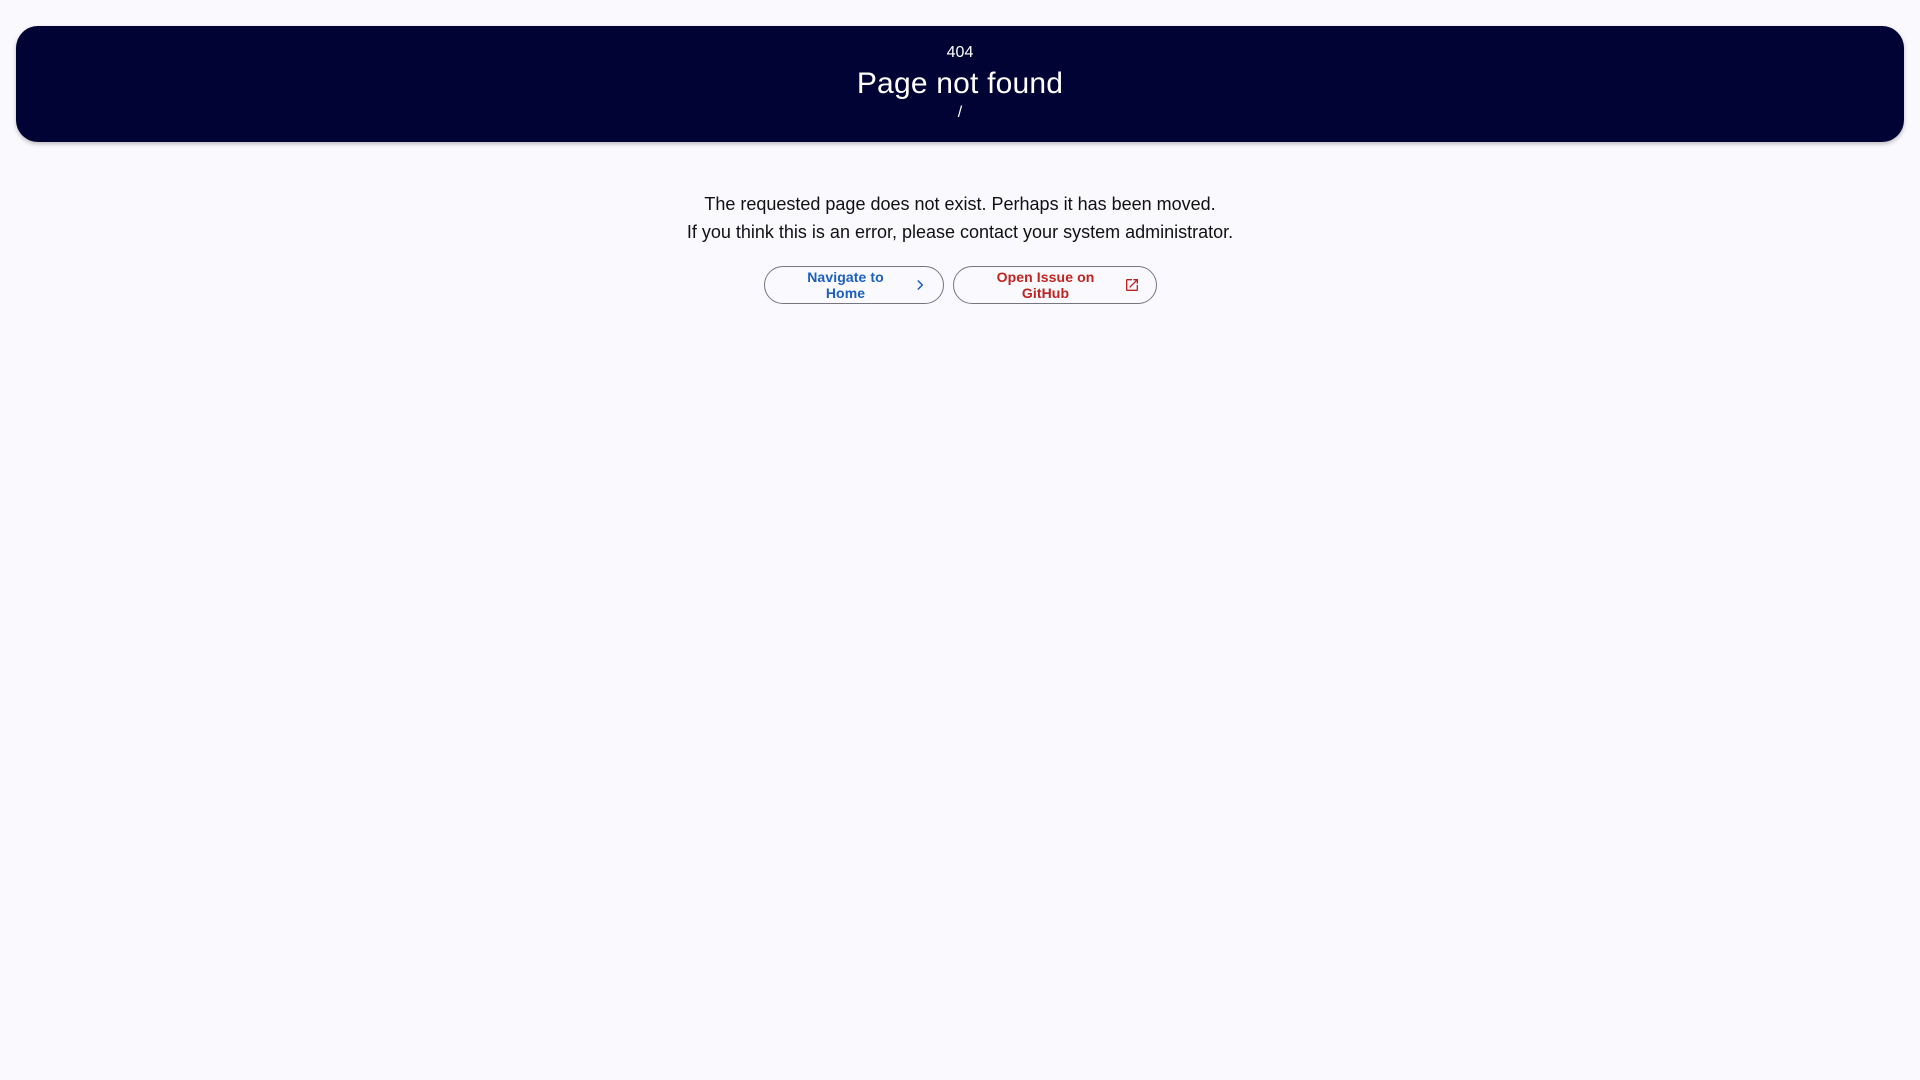 This screenshot has width=1920, height=1080. I want to click on page-title: Page not found, so click(960, 83).